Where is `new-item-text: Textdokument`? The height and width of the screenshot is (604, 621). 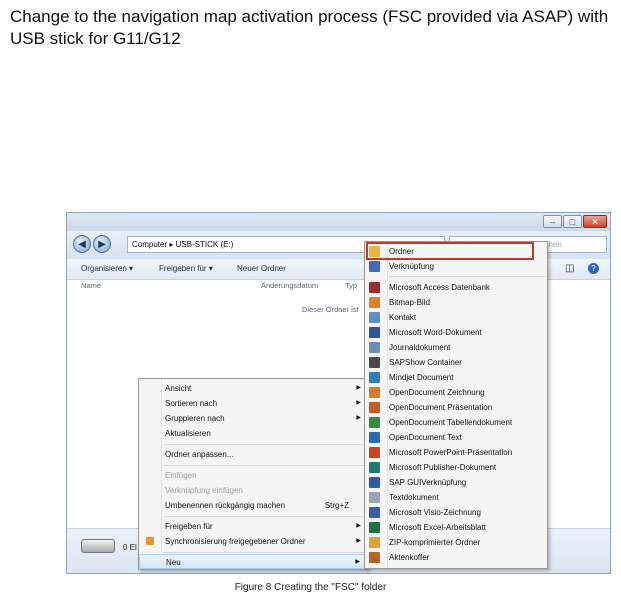 new-item-text: Textdokument is located at coordinates (456, 497).